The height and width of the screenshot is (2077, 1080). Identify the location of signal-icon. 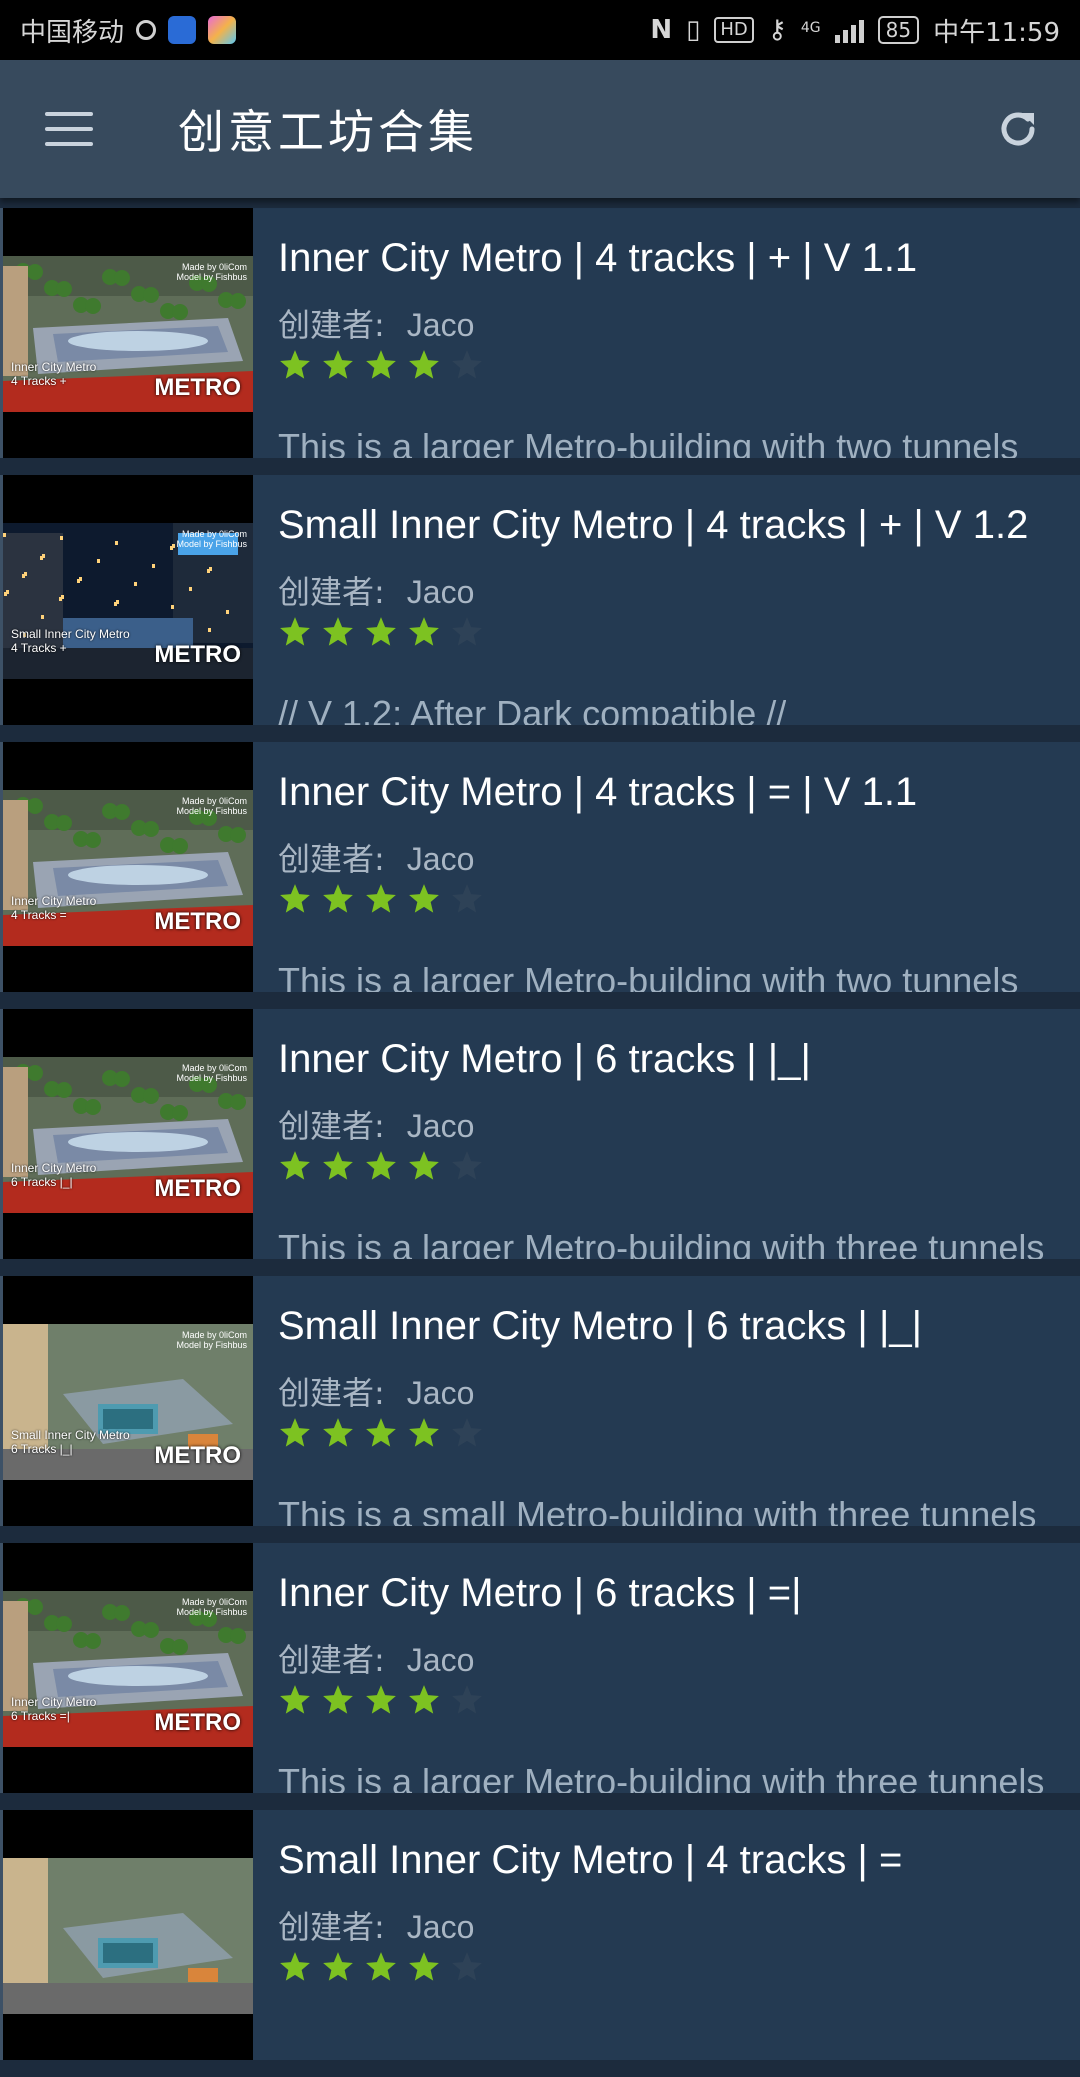
(849, 30).